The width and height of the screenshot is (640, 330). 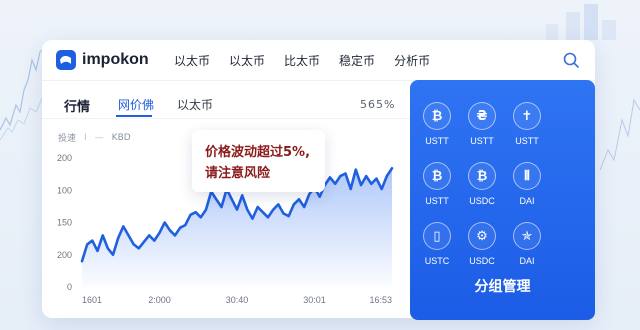 I want to click on x-tick-label: 30:40, so click(x=237, y=300).